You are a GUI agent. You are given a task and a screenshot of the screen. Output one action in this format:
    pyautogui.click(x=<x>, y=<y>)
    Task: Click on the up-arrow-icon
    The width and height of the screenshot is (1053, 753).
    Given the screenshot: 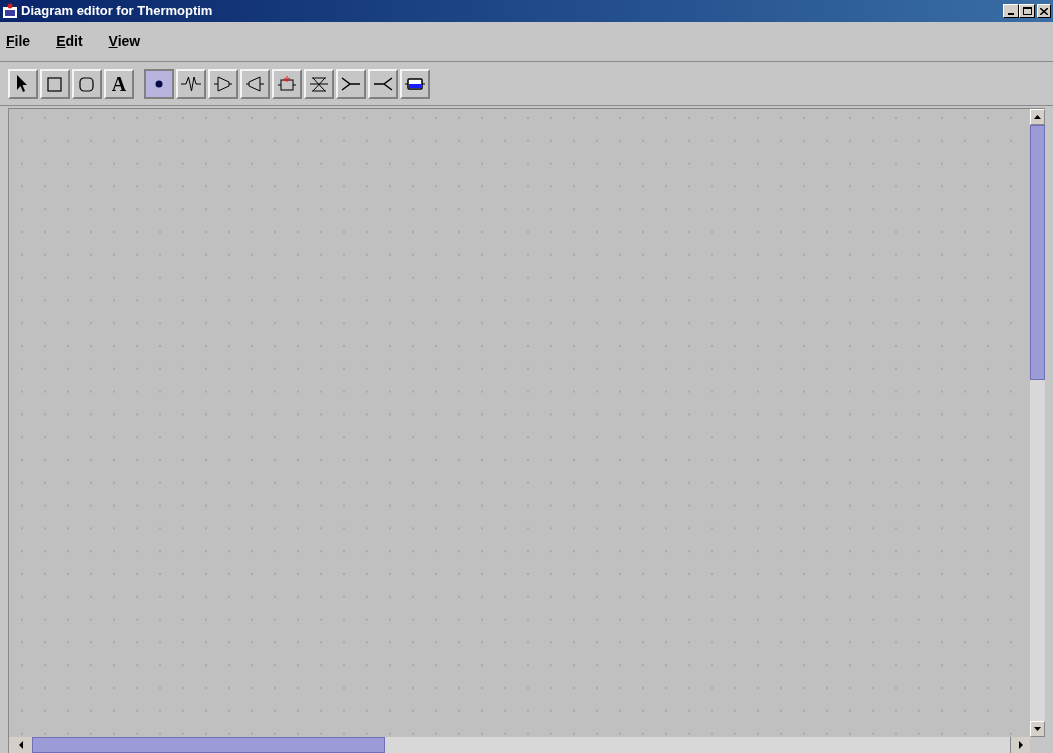 What is the action you would take?
    pyautogui.click(x=1037, y=117)
    